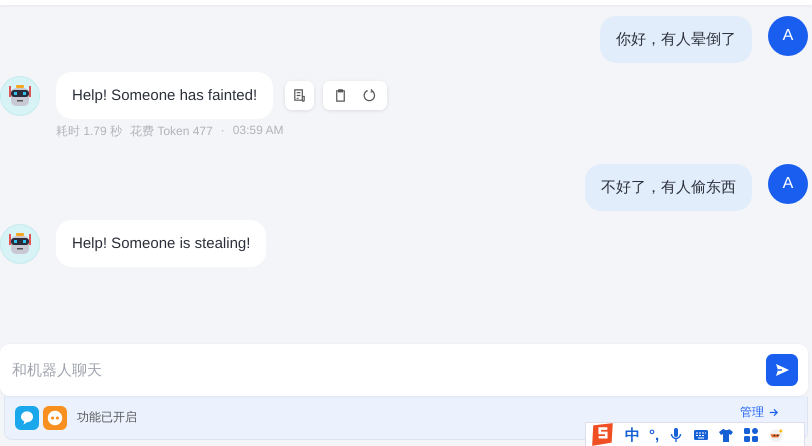 This screenshot has height=446, width=812. I want to click on message-bubble: 你好，有人晕倒了, so click(676, 39).